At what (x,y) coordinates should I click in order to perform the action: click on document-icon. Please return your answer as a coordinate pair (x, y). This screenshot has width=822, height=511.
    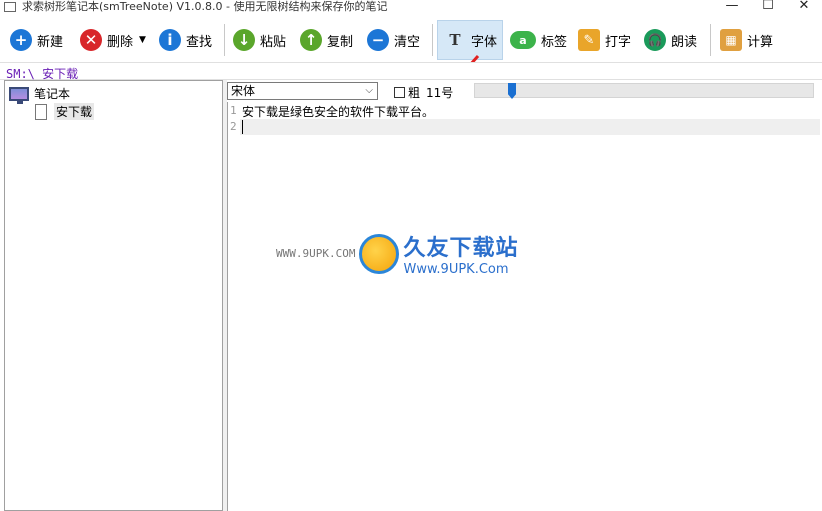
    Looking at the image, I should click on (41, 111).